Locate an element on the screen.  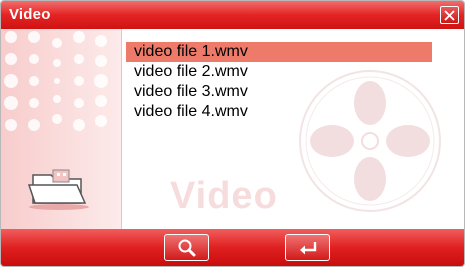
search-icon is located at coordinates (186, 247).